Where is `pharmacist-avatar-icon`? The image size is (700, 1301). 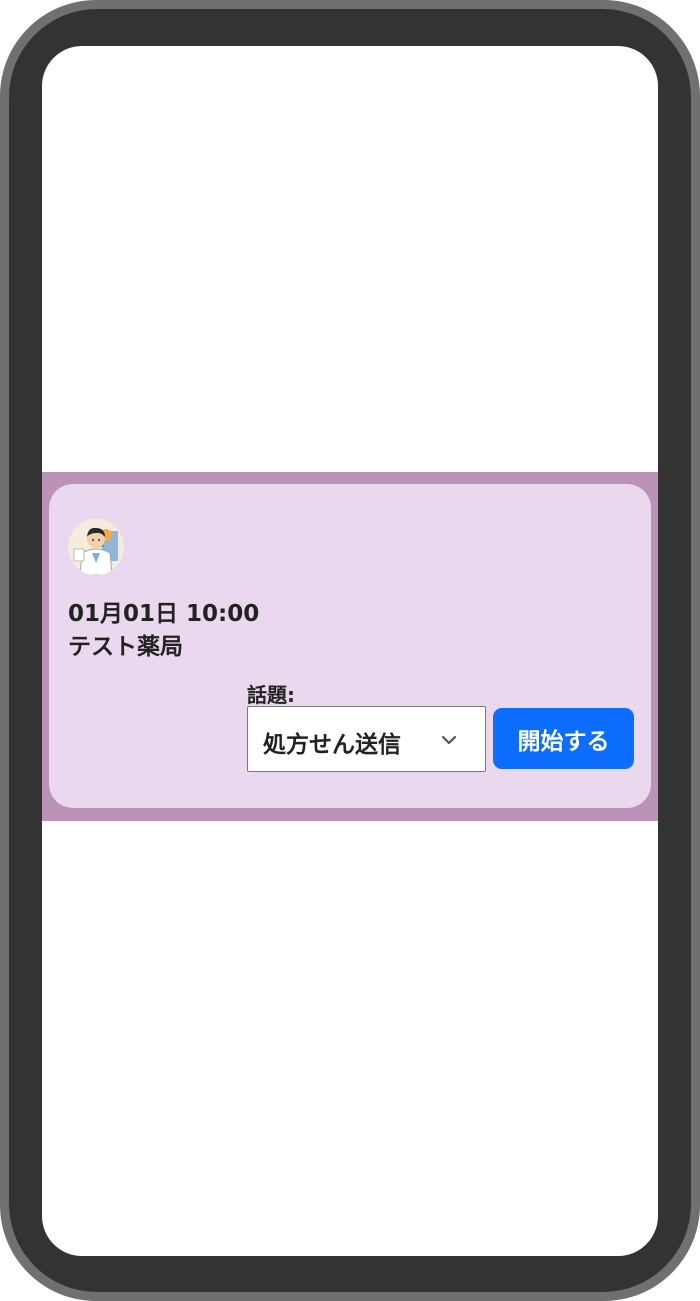 pharmacist-avatar-icon is located at coordinates (96, 547).